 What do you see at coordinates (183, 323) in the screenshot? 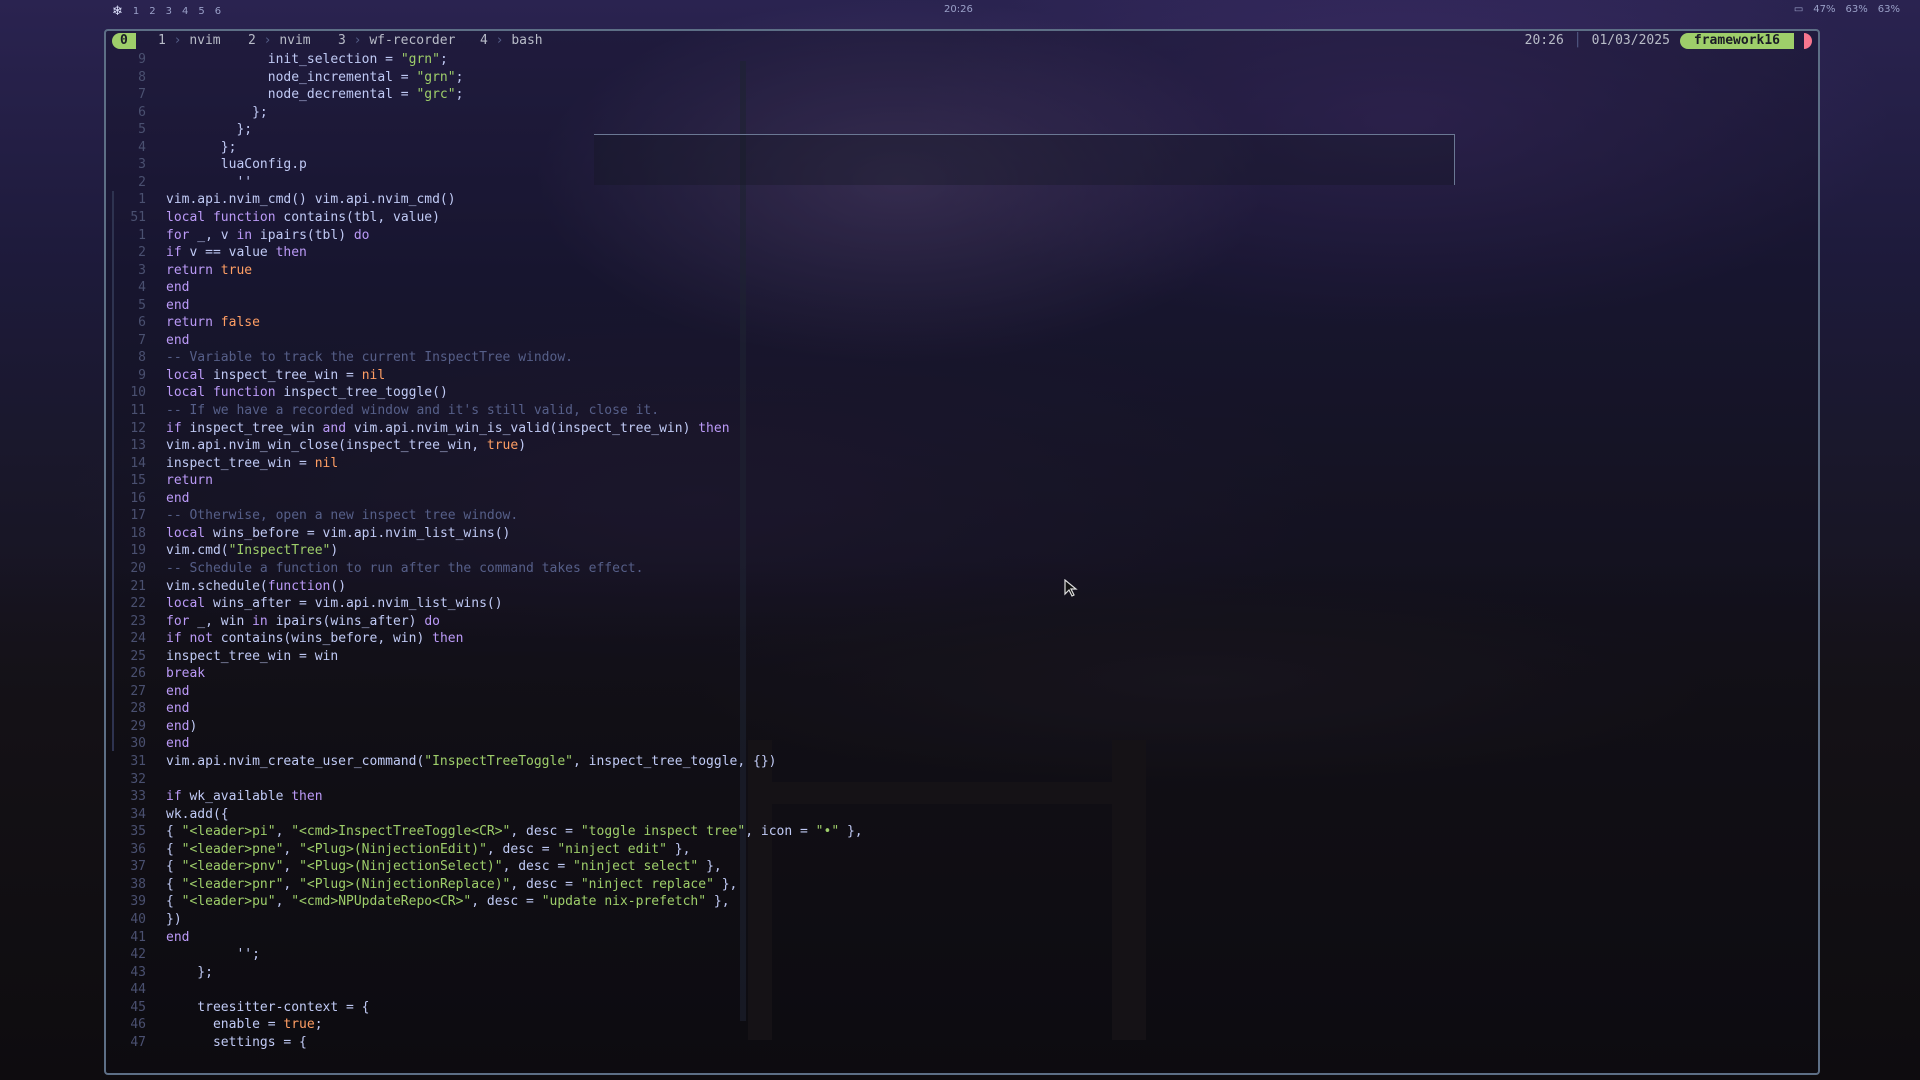
I see `code-line: 6 return false` at bounding box center [183, 323].